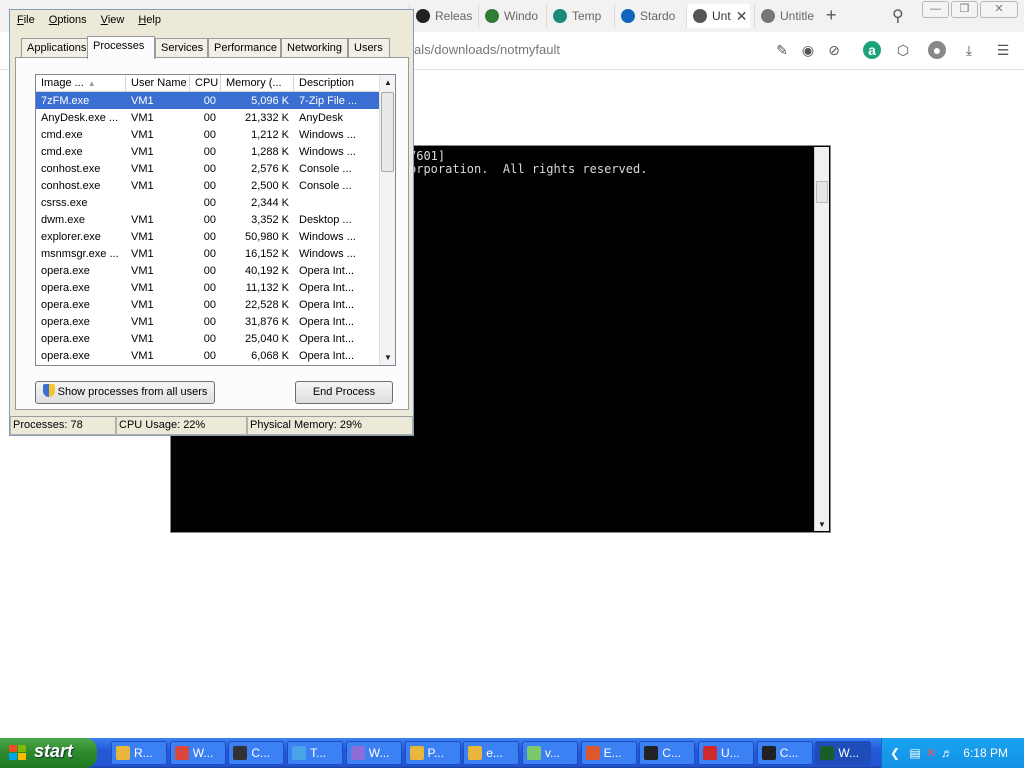 This screenshot has width=1024, height=768. What do you see at coordinates (344, 392) in the screenshot?
I see `end-process-button: End Process` at bounding box center [344, 392].